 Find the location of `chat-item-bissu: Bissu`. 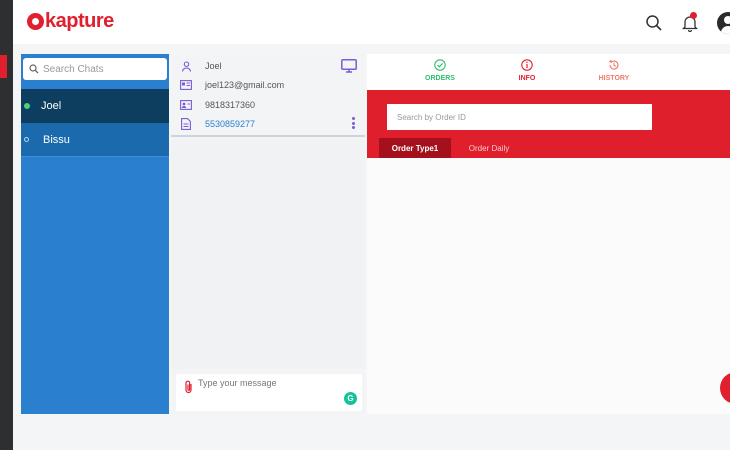

chat-item-bissu: Bissu is located at coordinates (95, 140).